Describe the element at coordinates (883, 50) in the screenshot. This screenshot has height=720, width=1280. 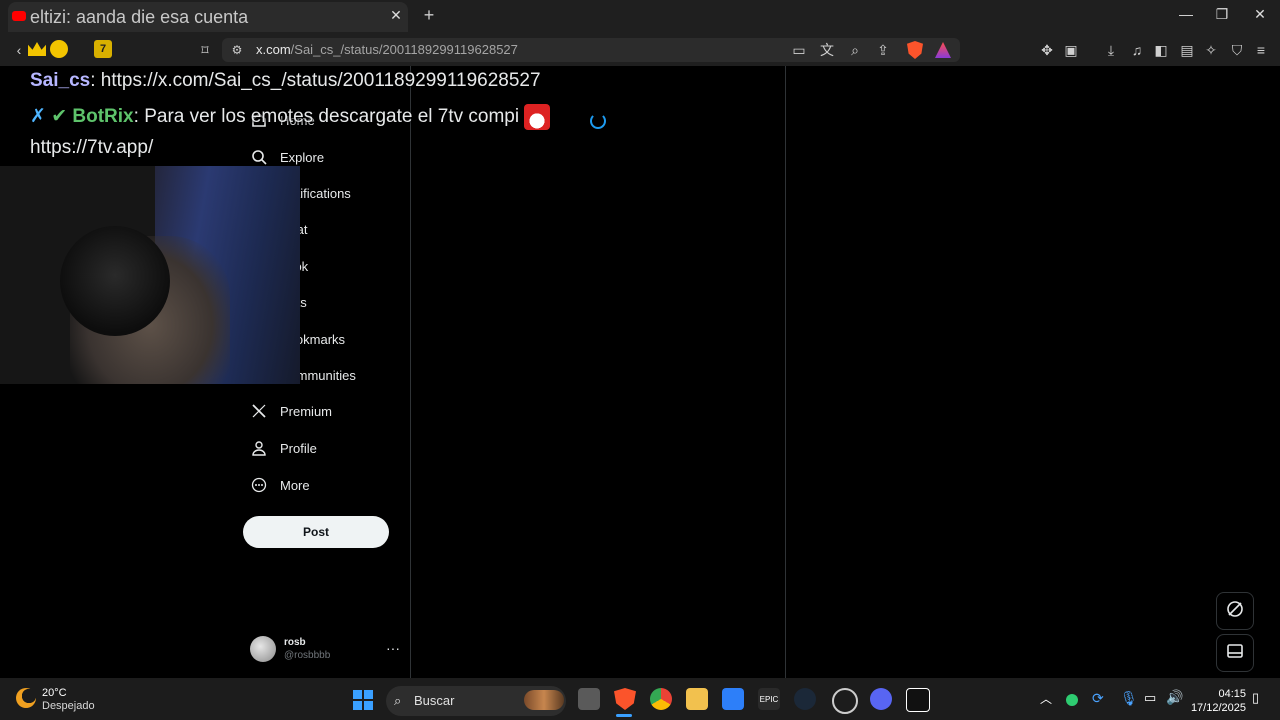
I see `share-icon: ⇪` at that location.